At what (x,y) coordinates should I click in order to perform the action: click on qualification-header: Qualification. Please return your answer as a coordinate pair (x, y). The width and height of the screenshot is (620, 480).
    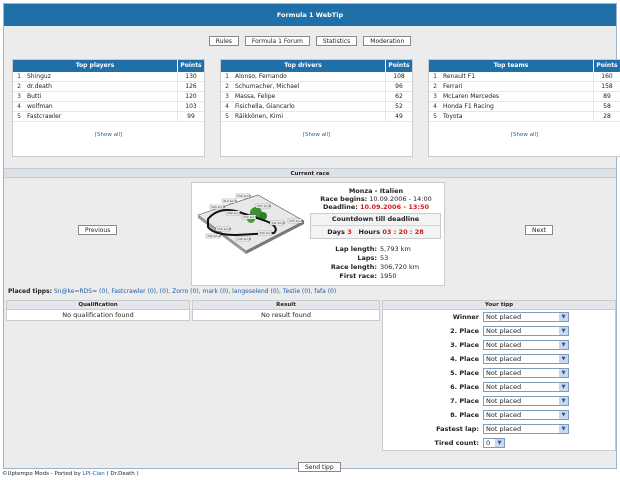
    Looking at the image, I should click on (98, 305).